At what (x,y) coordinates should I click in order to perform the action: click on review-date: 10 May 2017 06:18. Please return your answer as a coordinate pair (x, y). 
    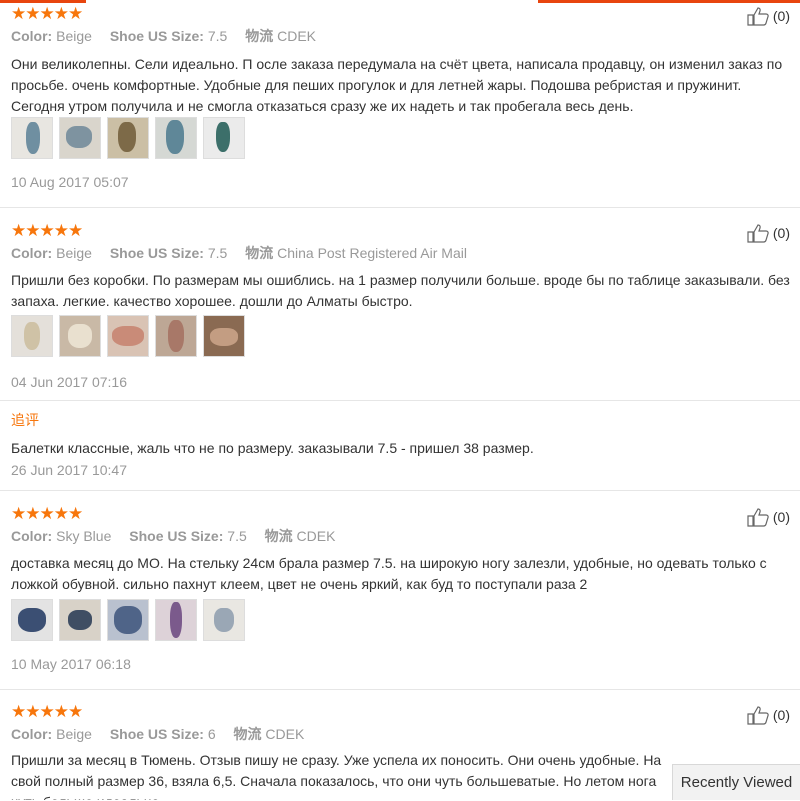
    Looking at the image, I should click on (71, 664).